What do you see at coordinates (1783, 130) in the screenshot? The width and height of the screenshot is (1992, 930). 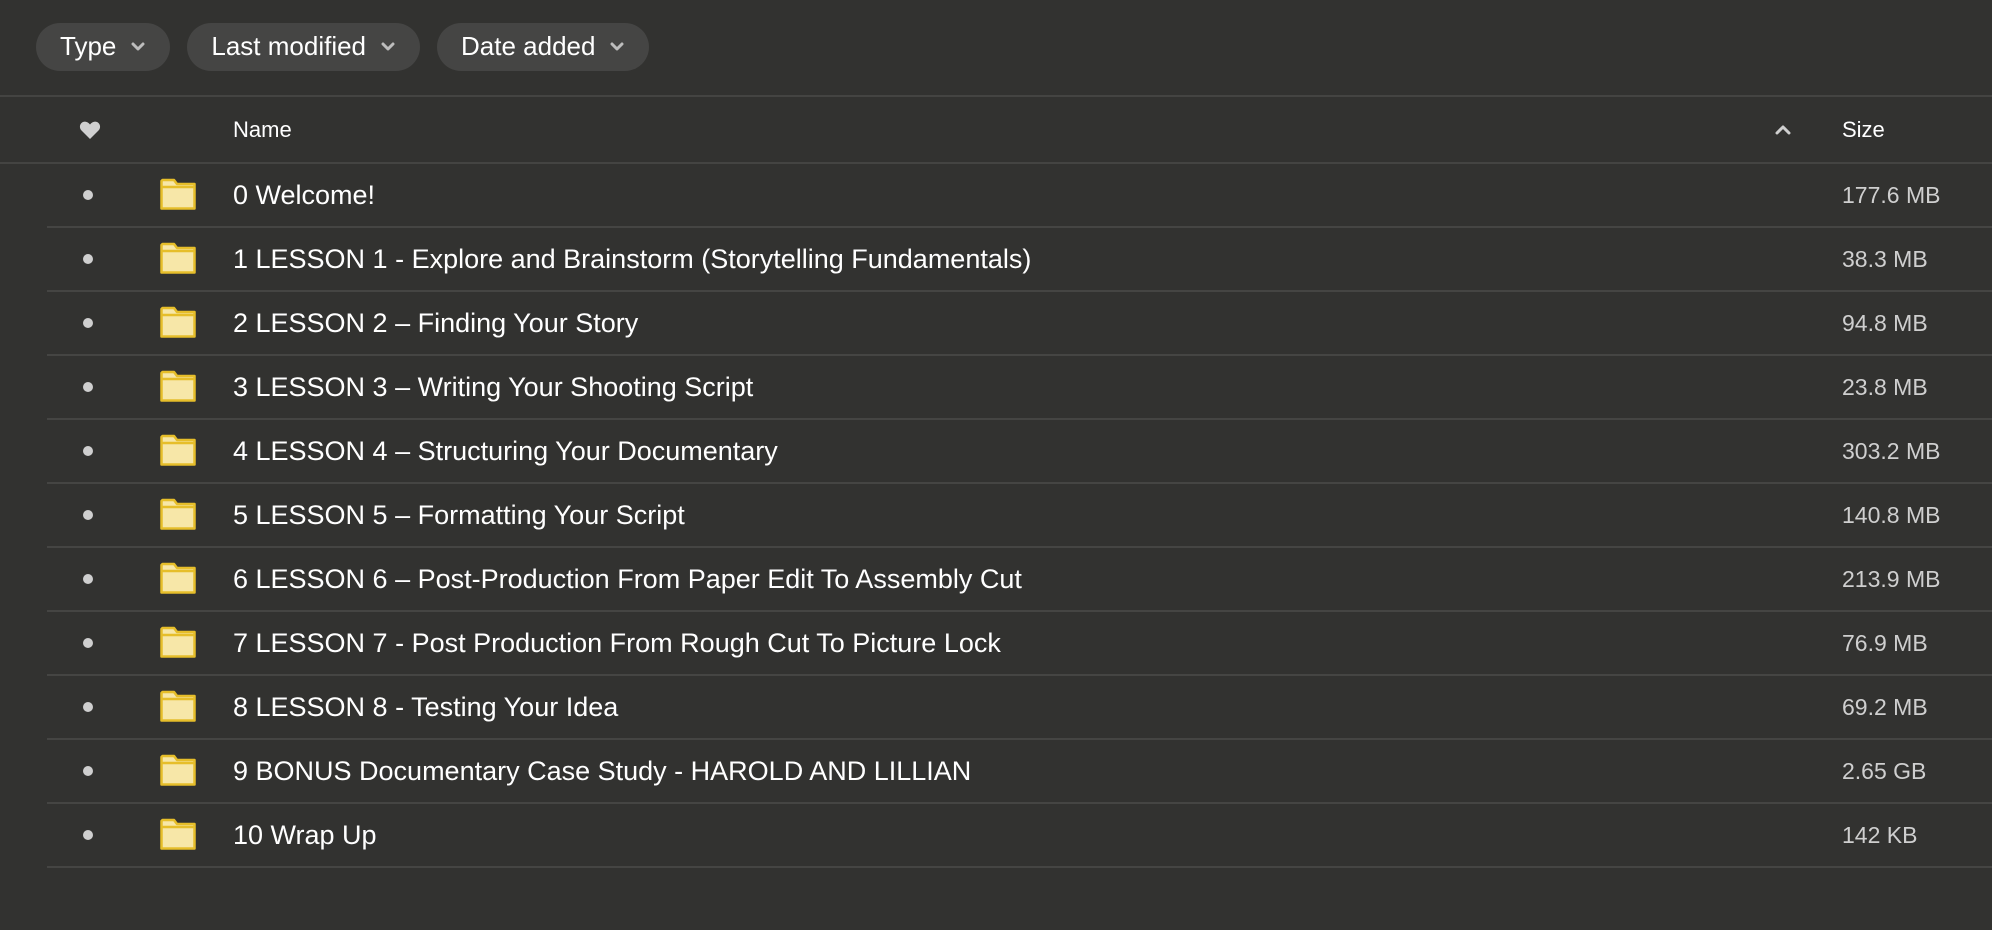 I see `chevron-up-icon` at bounding box center [1783, 130].